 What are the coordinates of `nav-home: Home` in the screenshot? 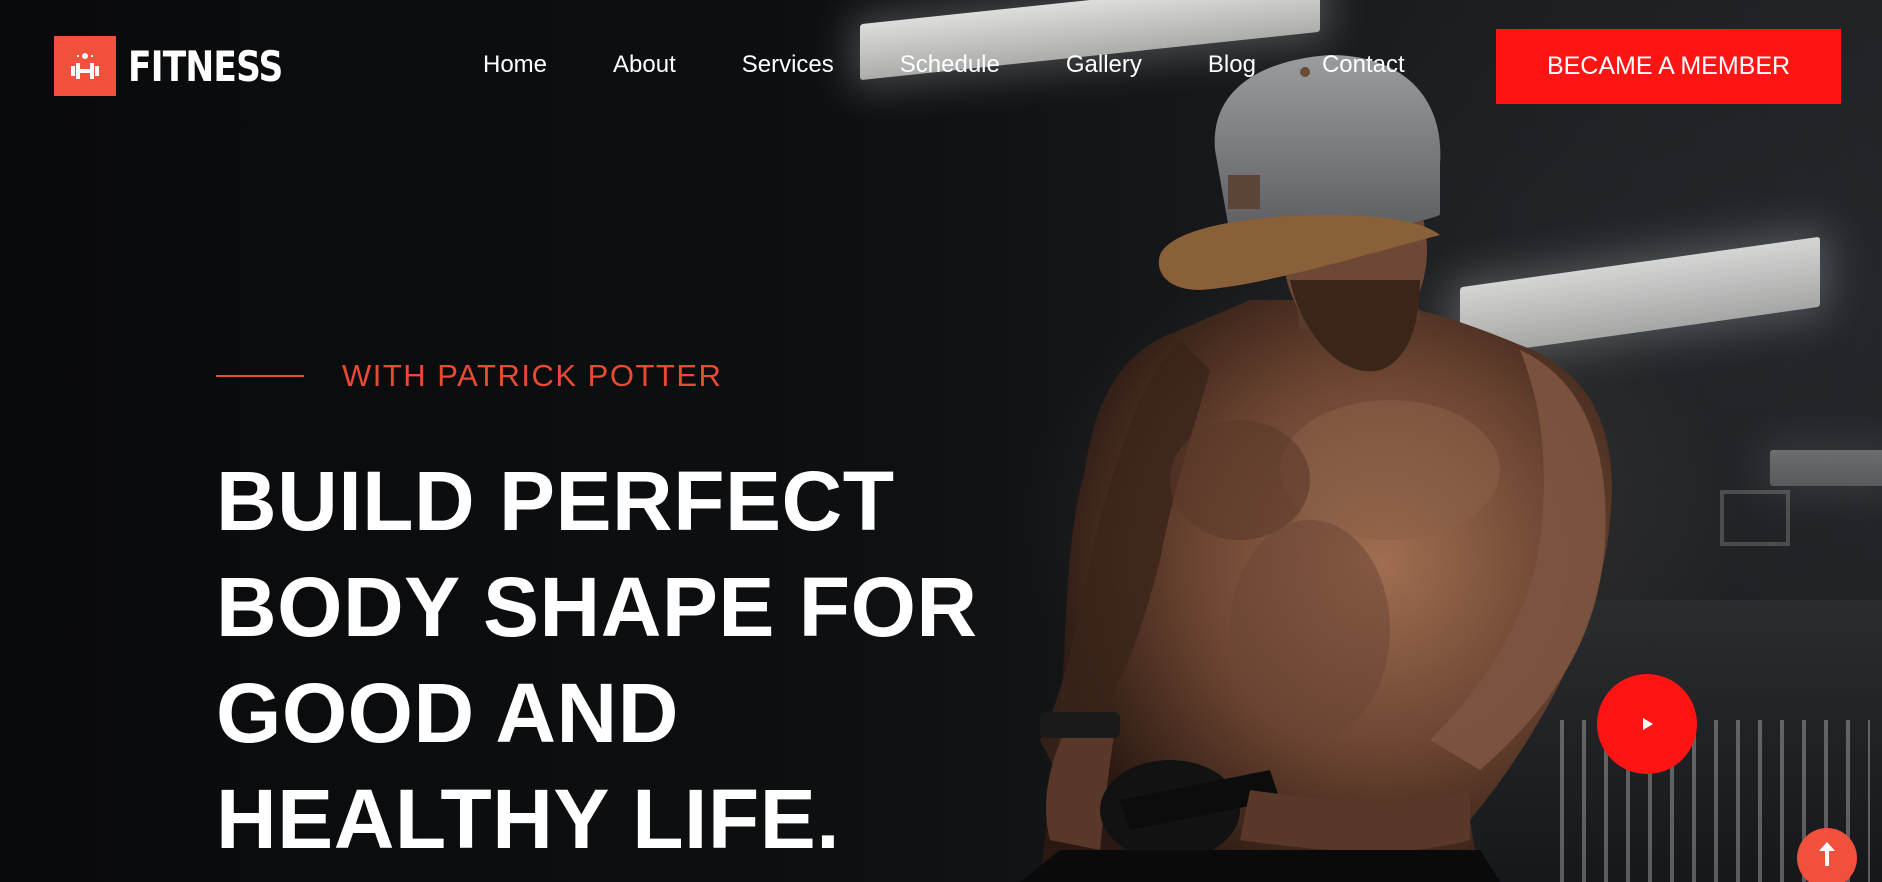 It's located at (515, 65).